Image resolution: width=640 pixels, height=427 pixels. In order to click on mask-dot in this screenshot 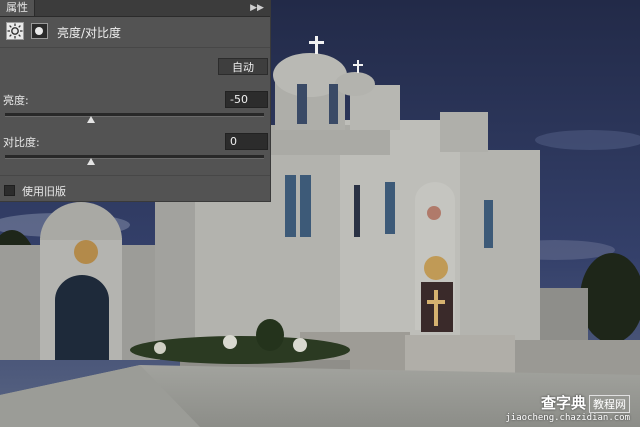, I will do `click(39, 31)`.